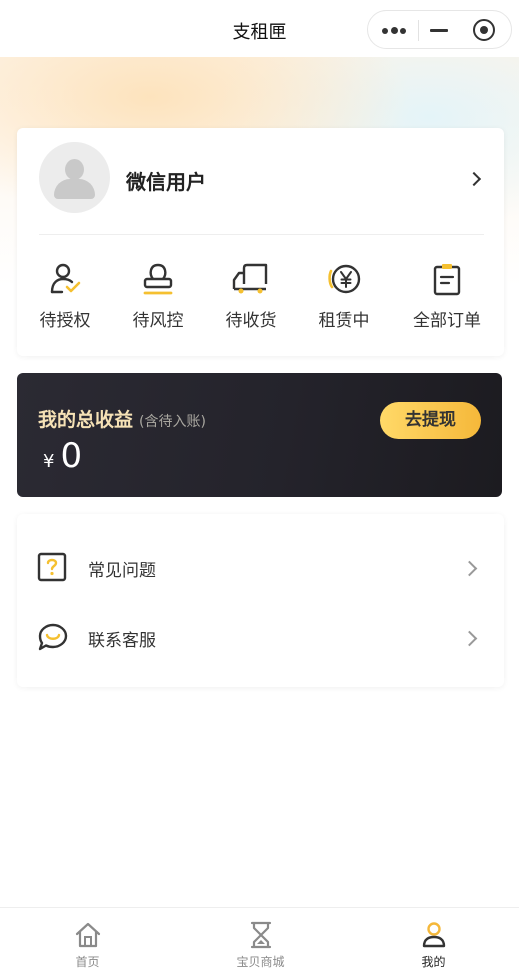  What do you see at coordinates (344, 296) in the screenshot?
I see `order-renting: 租赁中` at bounding box center [344, 296].